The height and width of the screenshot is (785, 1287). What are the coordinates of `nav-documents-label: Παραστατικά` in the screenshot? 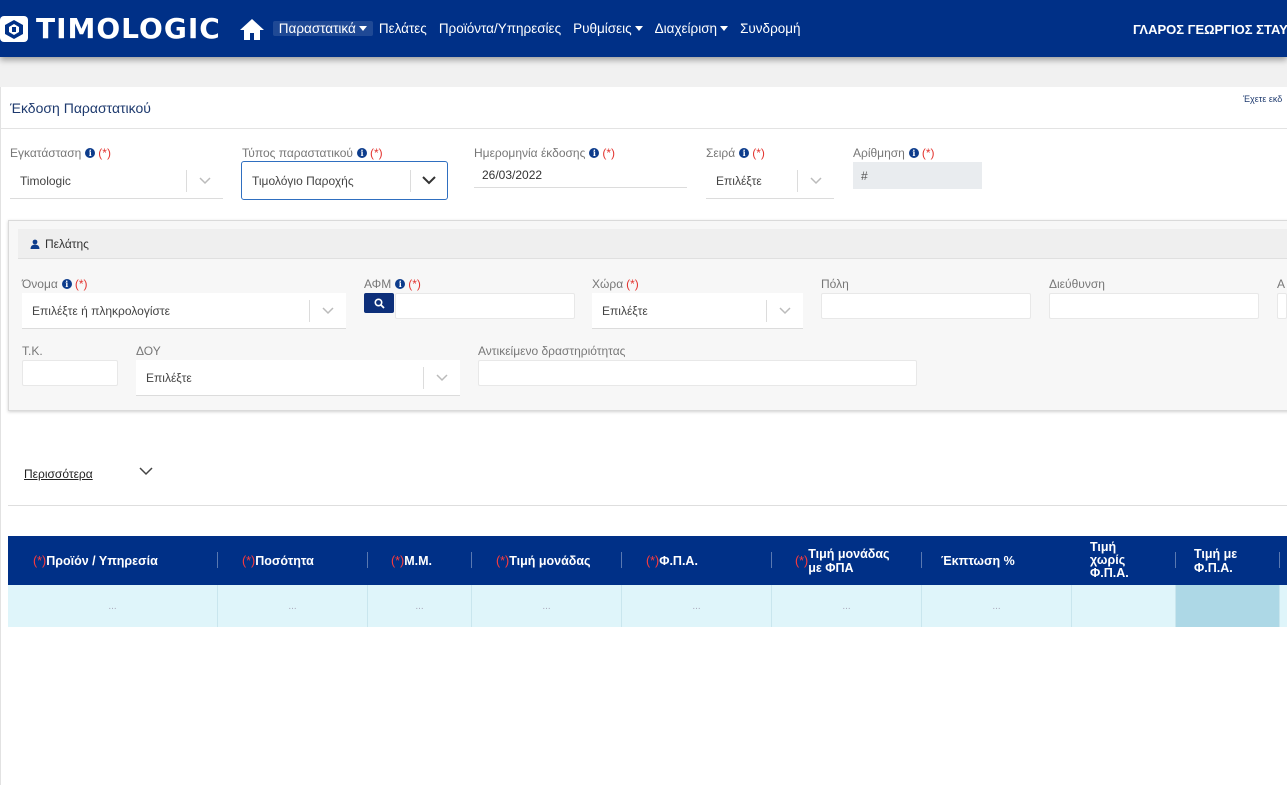 It's located at (317, 28).